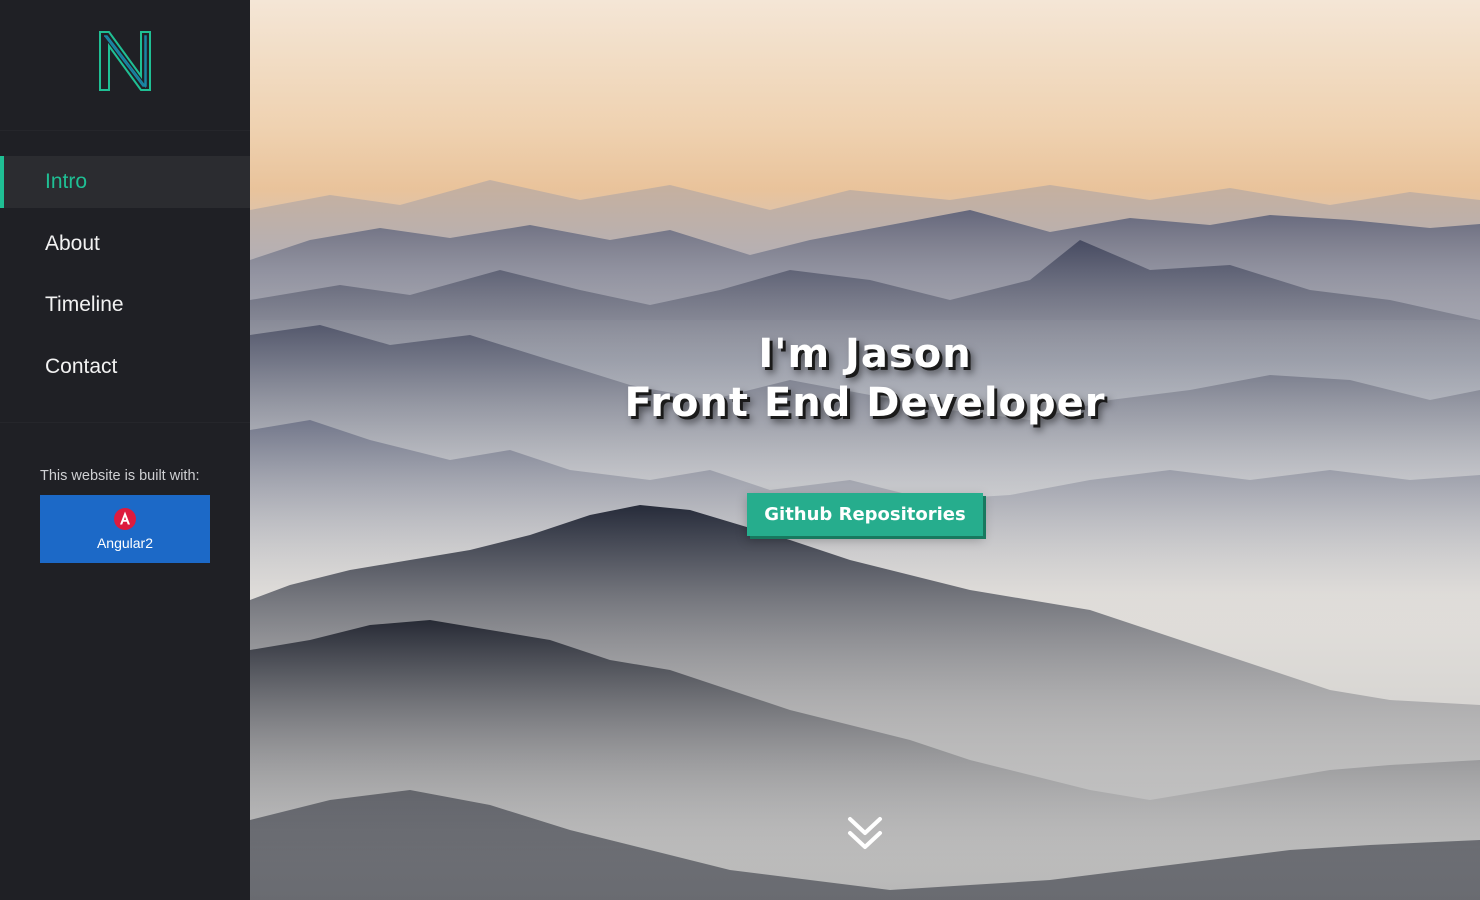 This screenshot has width=1480, height=900. Describe the element at coordinates (865, 354) in the screenshot. I see `hero-title-line1: I'm Jason` at that location.